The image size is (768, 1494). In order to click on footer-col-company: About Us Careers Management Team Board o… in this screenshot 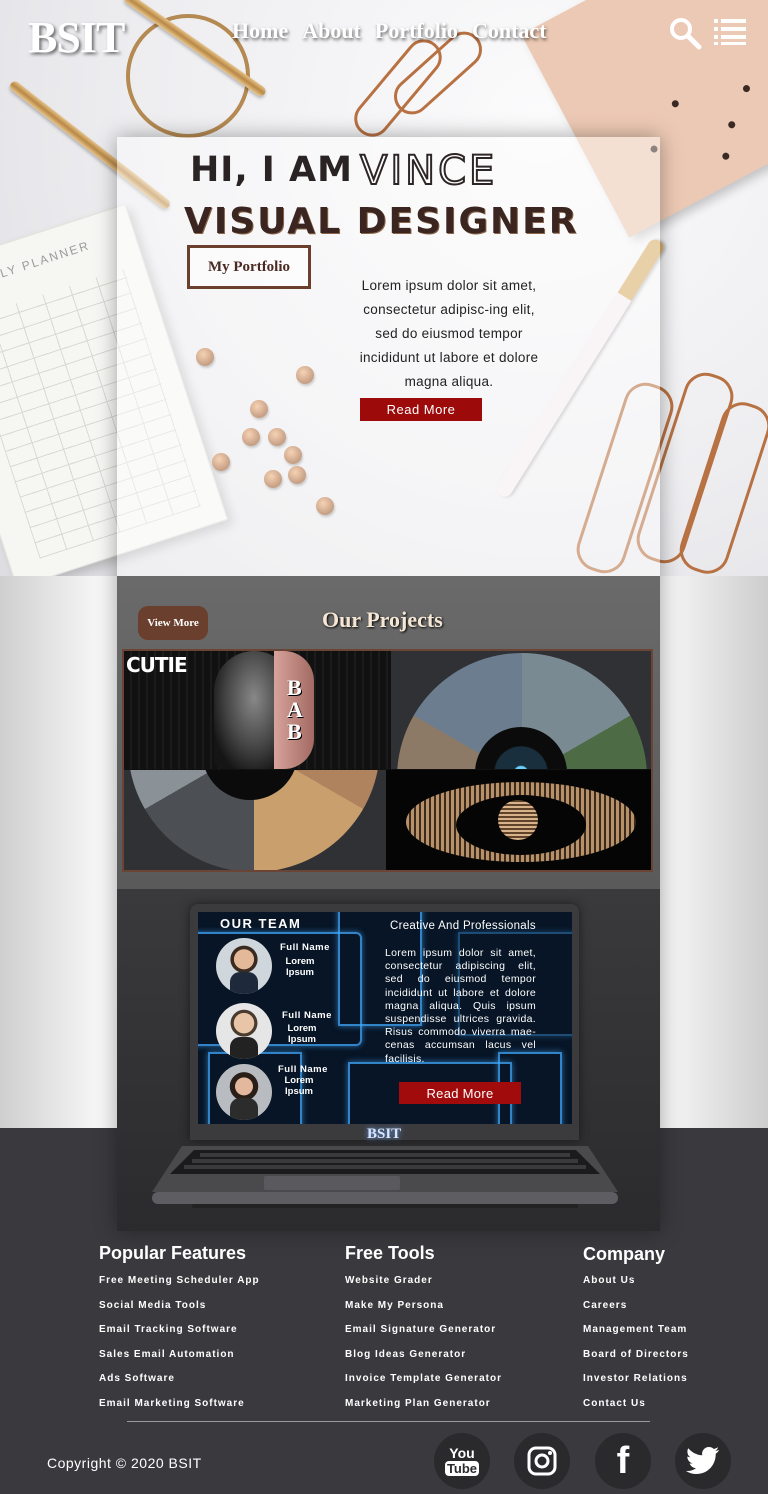, I will do `click(636, 1349)`.